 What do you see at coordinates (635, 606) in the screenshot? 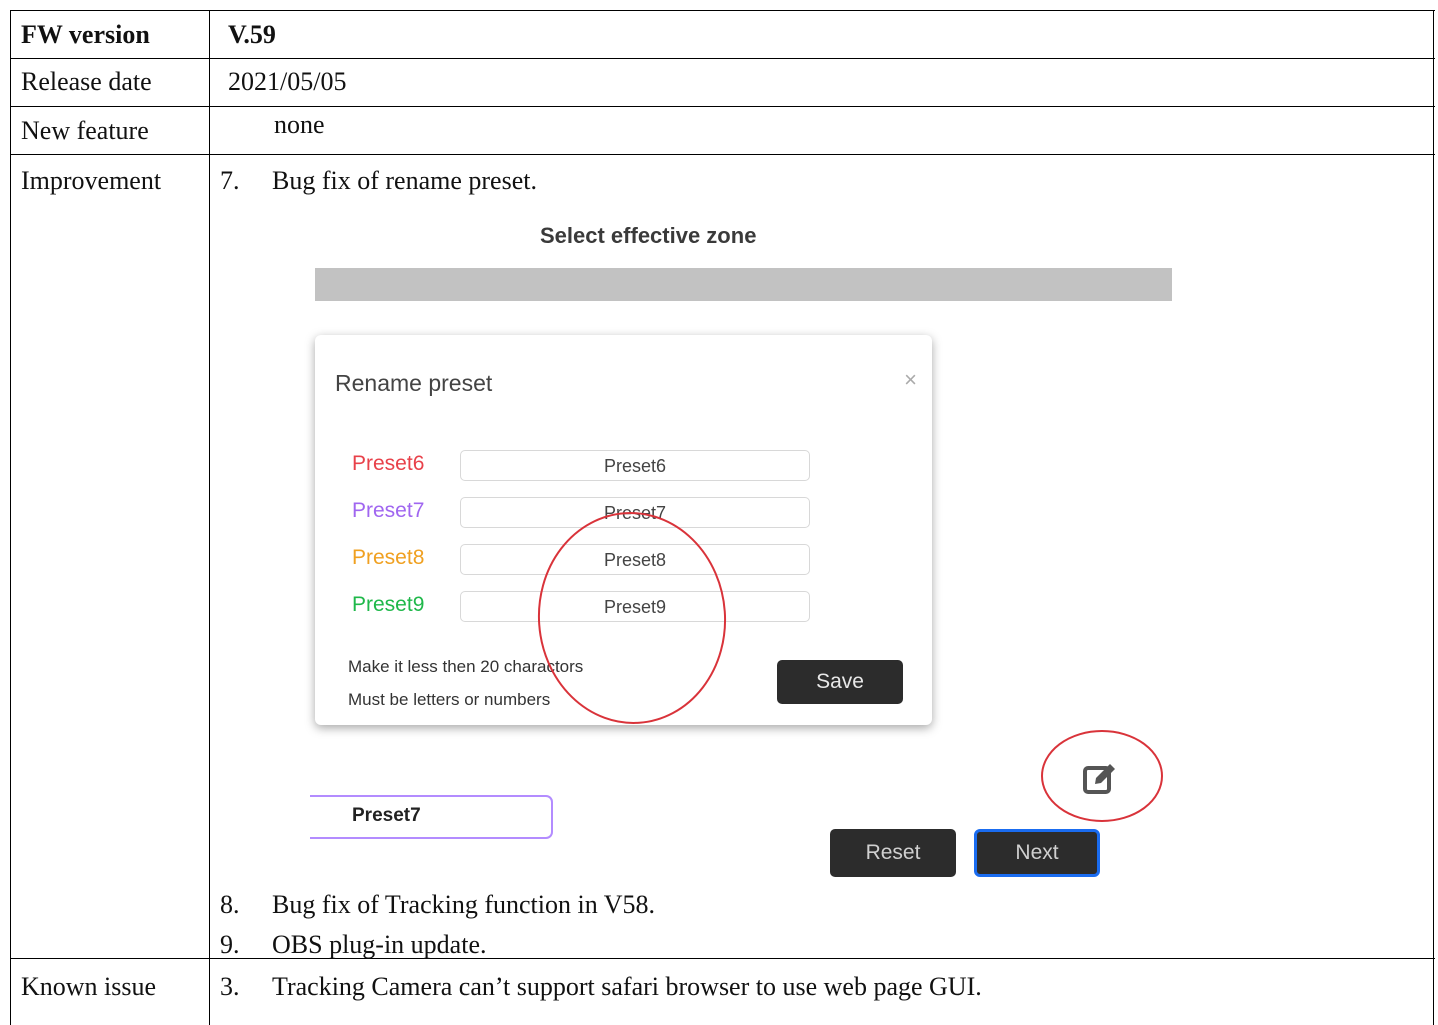
I see `preset-name-input: Preset9` at bounding box center [635, 606].